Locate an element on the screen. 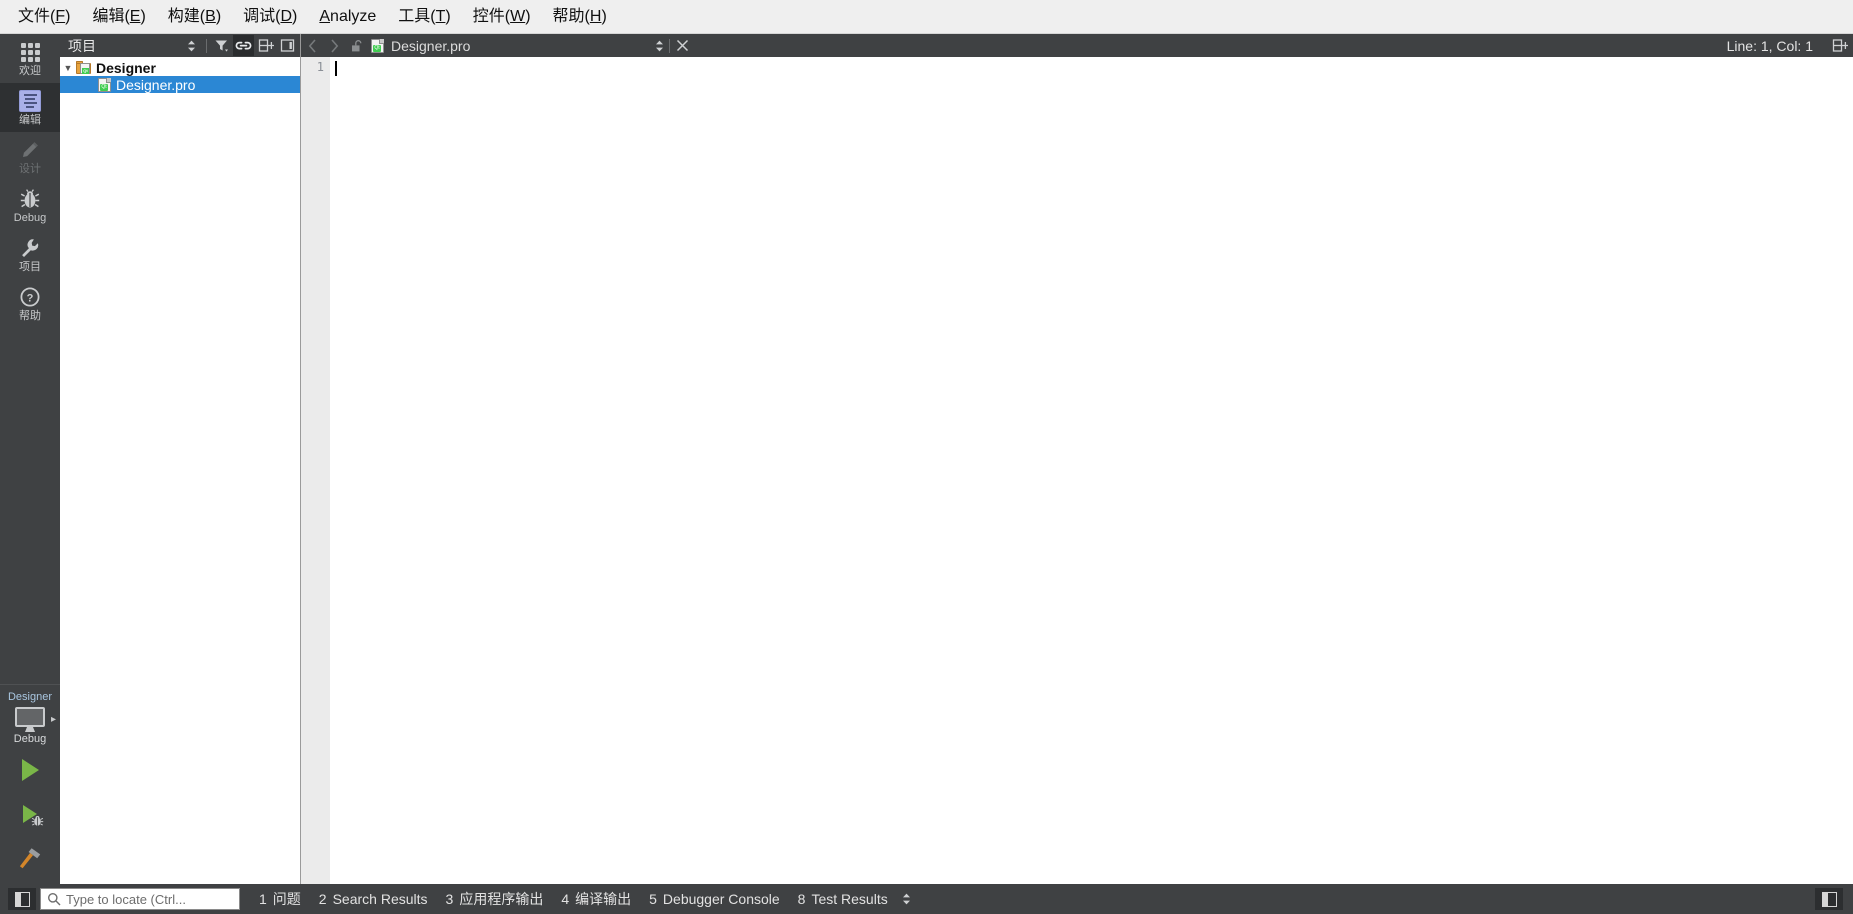 The image size is (1853, 914). tree-row-project-root: ▼ Qt Designer is located at coordinates (180, 67).